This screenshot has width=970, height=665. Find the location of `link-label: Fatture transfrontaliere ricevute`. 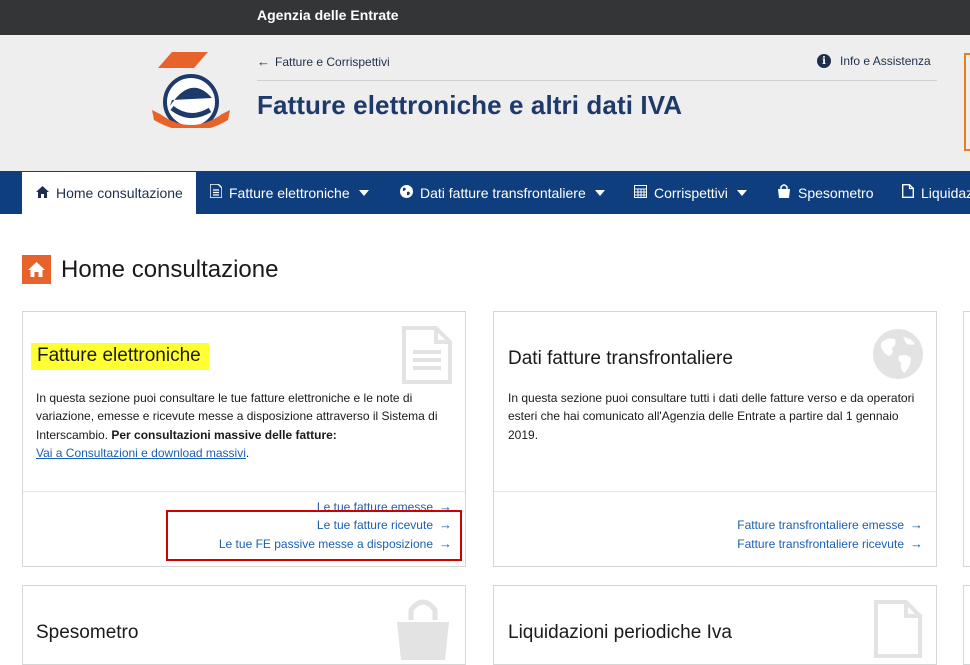

link-label: Fatture transfrontaliere ricevute is located at coordinates (820, 543).